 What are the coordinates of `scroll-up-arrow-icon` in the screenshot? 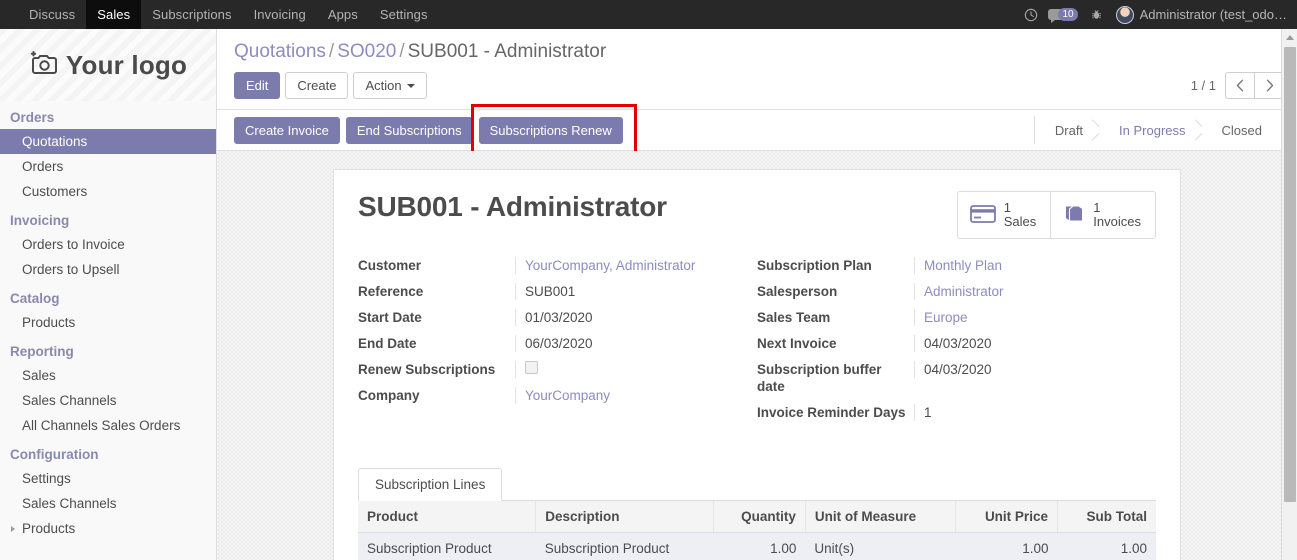 It's located at (1289, 37).